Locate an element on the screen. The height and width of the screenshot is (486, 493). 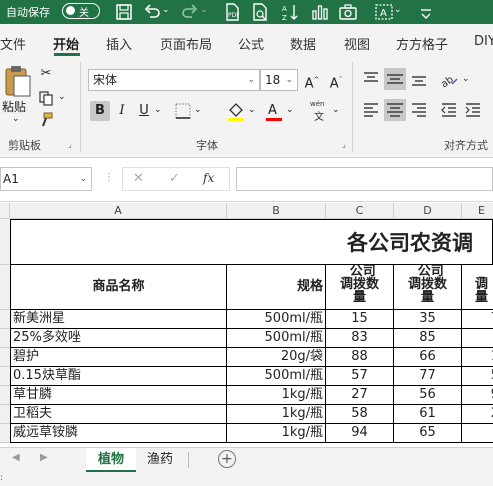
undo-dropdown-icon: ⌄ is located at coordinates (166, 10).